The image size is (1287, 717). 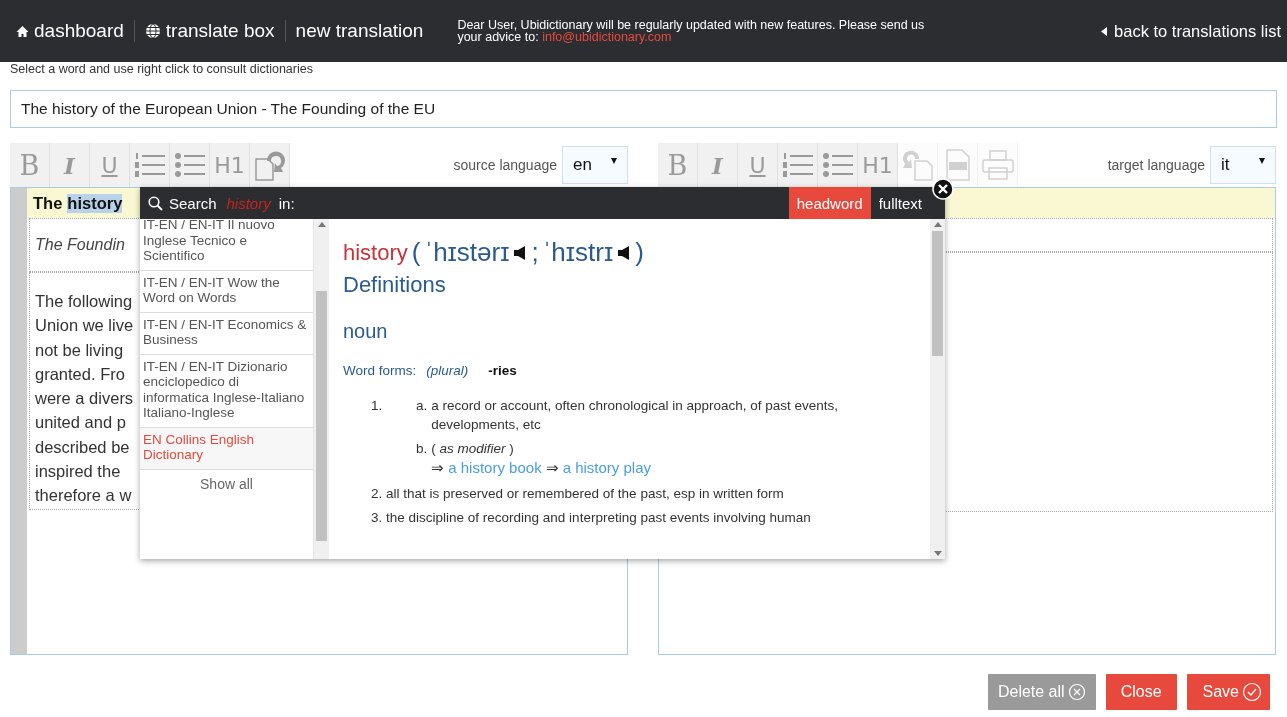 I want to click on editor-text-line: described be, so click(x=82, y=447).